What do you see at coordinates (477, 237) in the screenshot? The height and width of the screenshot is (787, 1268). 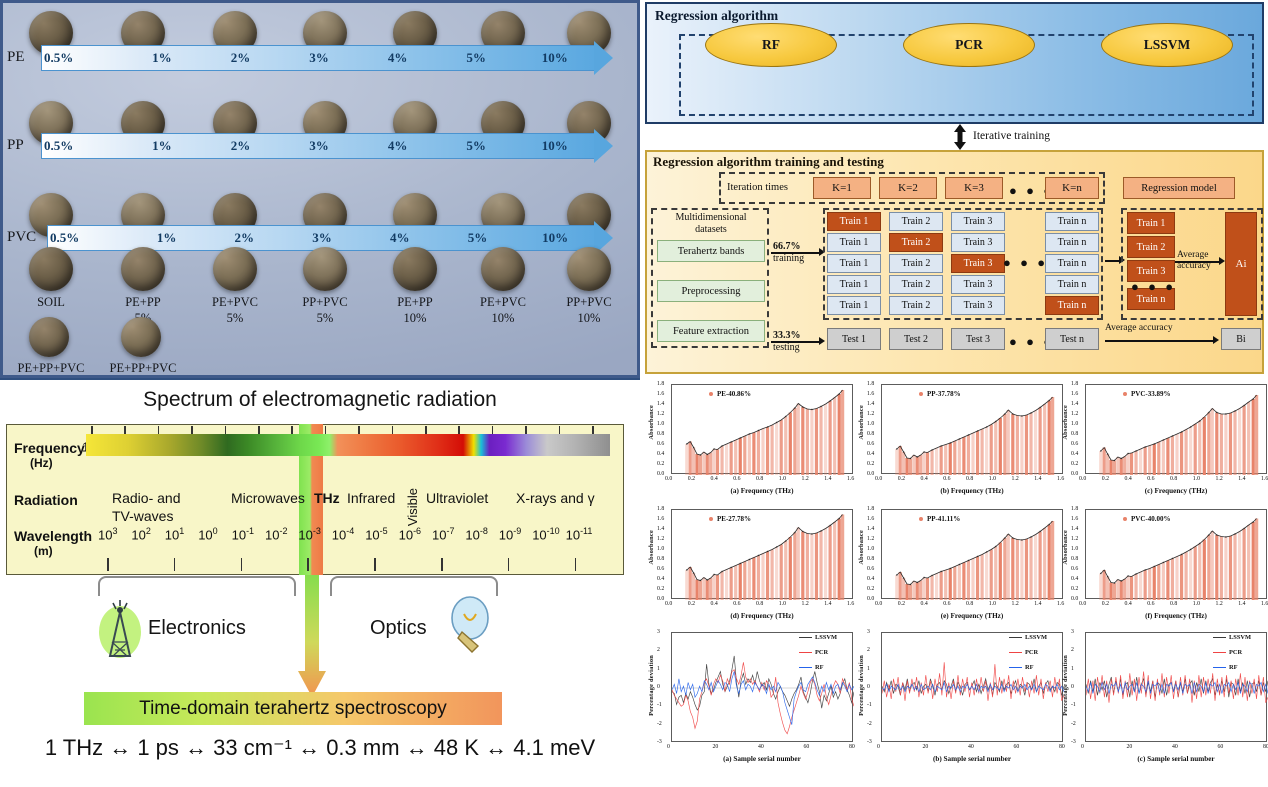 I see `concentration-5%: 5%` at bounding box center [477, 237].